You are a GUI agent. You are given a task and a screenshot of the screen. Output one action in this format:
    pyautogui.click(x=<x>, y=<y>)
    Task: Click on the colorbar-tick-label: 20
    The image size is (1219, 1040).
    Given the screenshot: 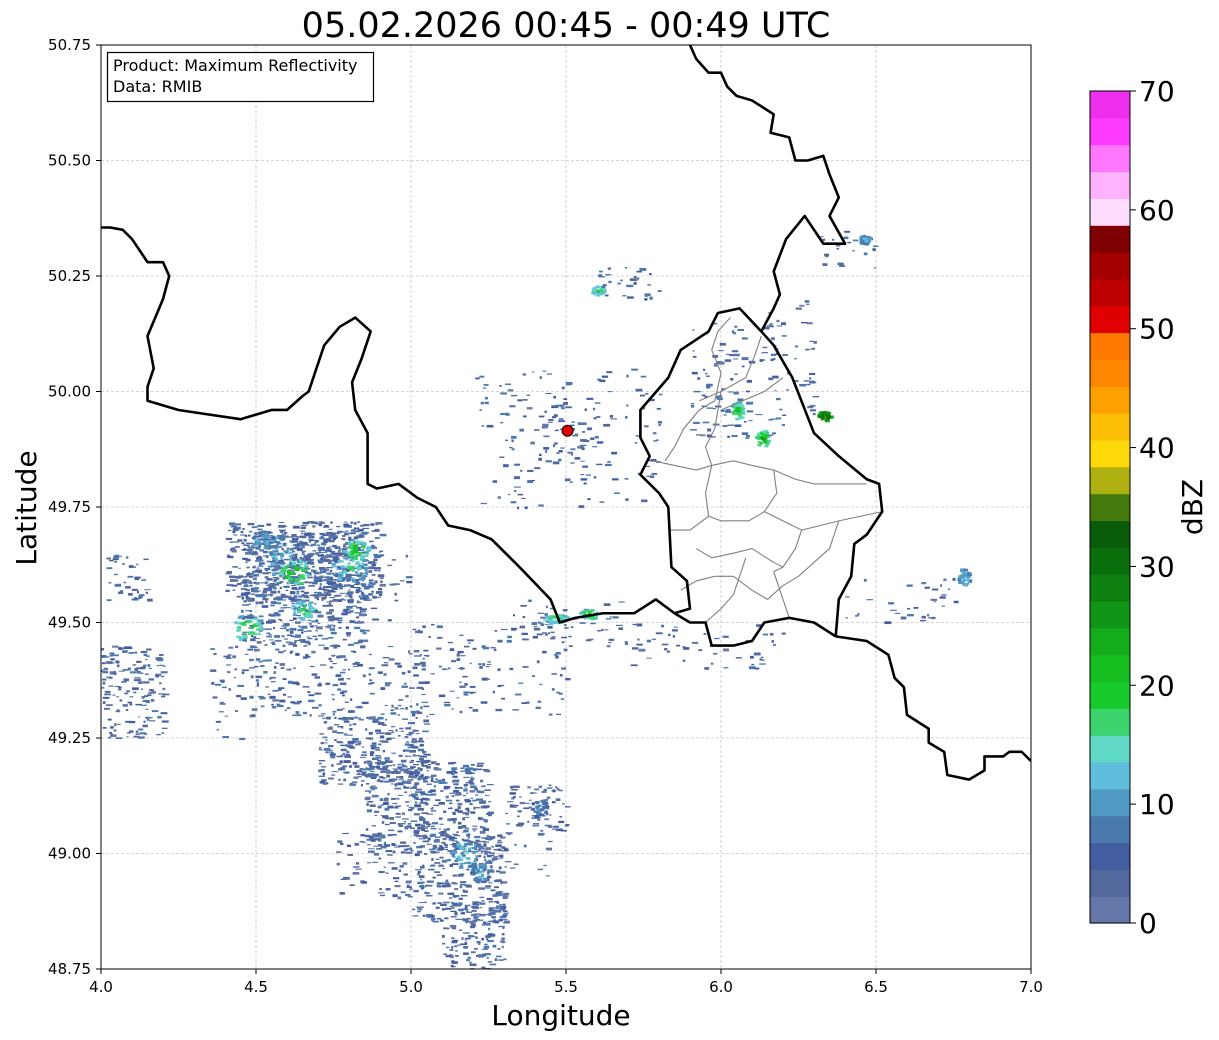 What is the action you would take?
    pyautogui.click(x=1157, y=685)
    